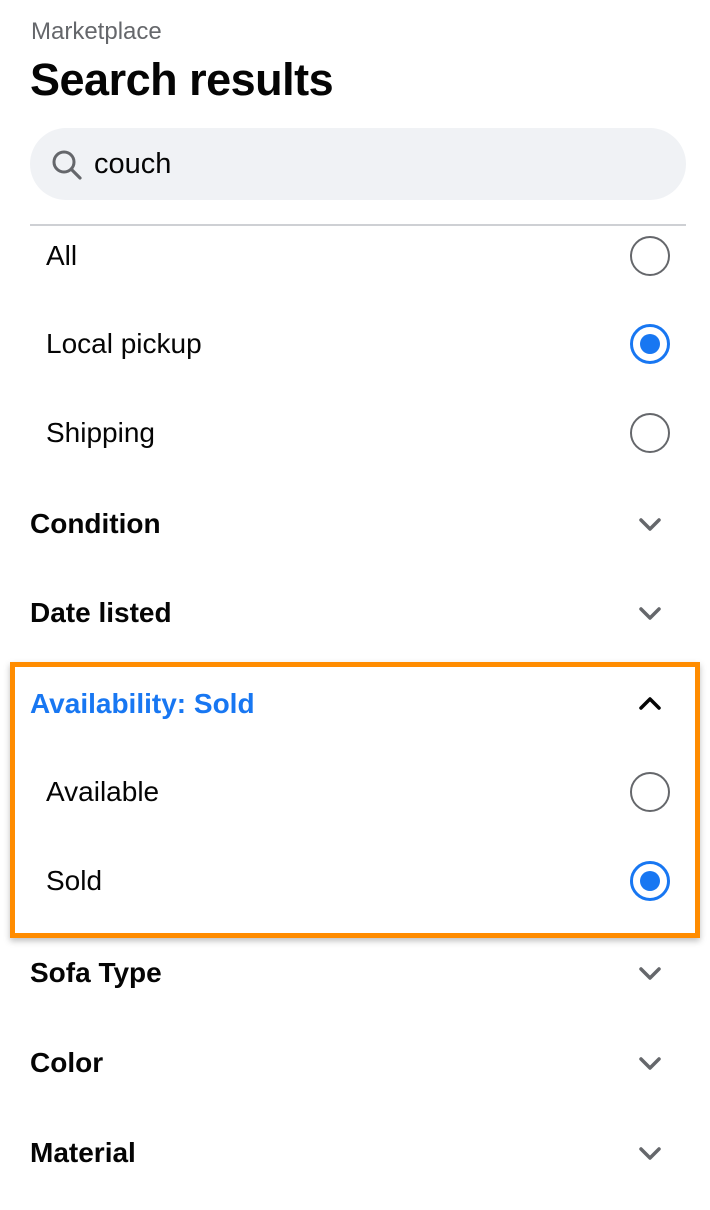 This screenshot has height=1210, width=710. I want to click on section-label: Date listed, so click(101, 612).